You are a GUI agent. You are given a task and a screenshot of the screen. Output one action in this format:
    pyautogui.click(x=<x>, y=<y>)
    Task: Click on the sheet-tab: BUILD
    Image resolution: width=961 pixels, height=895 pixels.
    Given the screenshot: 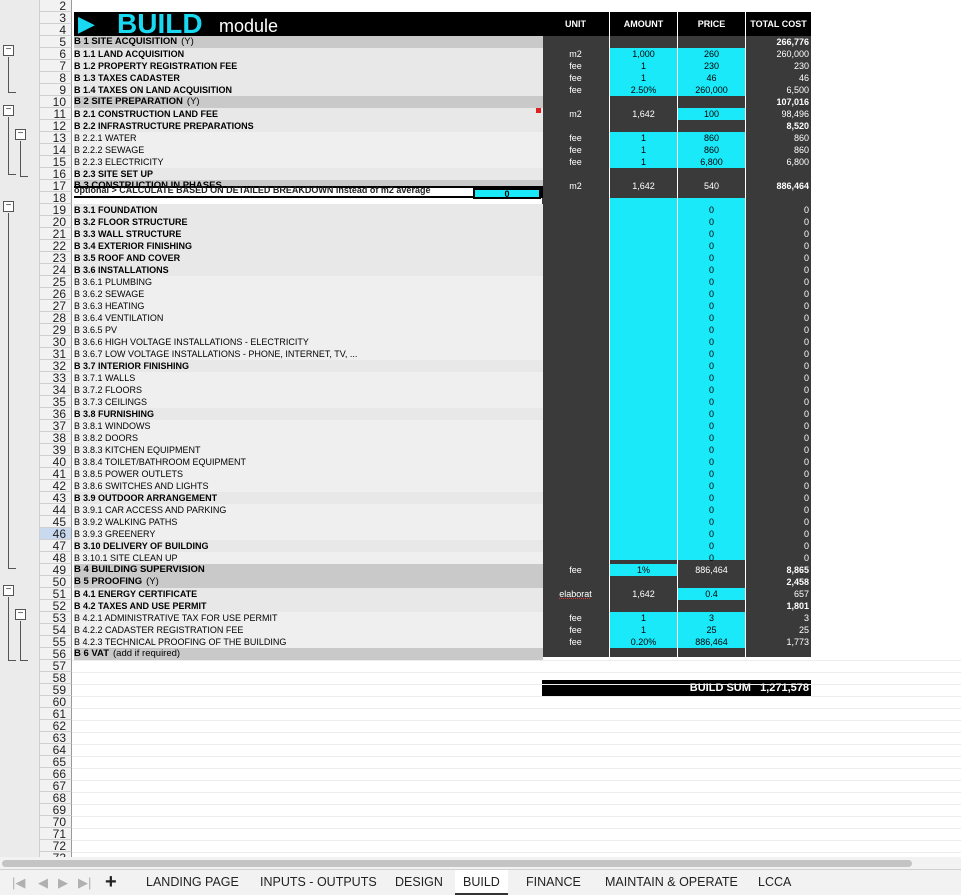 What is the action you would take?
    pyautogui.click(x=481, y=882)
    